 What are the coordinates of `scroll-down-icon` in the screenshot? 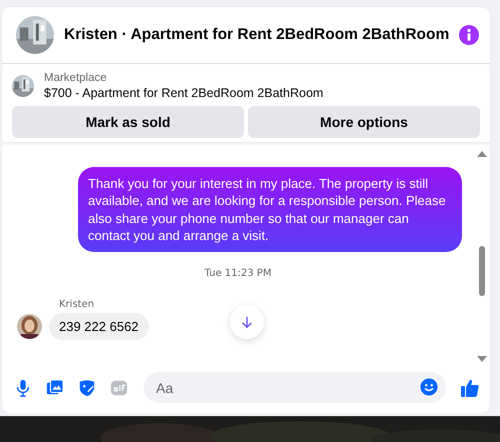 It's located at (482, 359).